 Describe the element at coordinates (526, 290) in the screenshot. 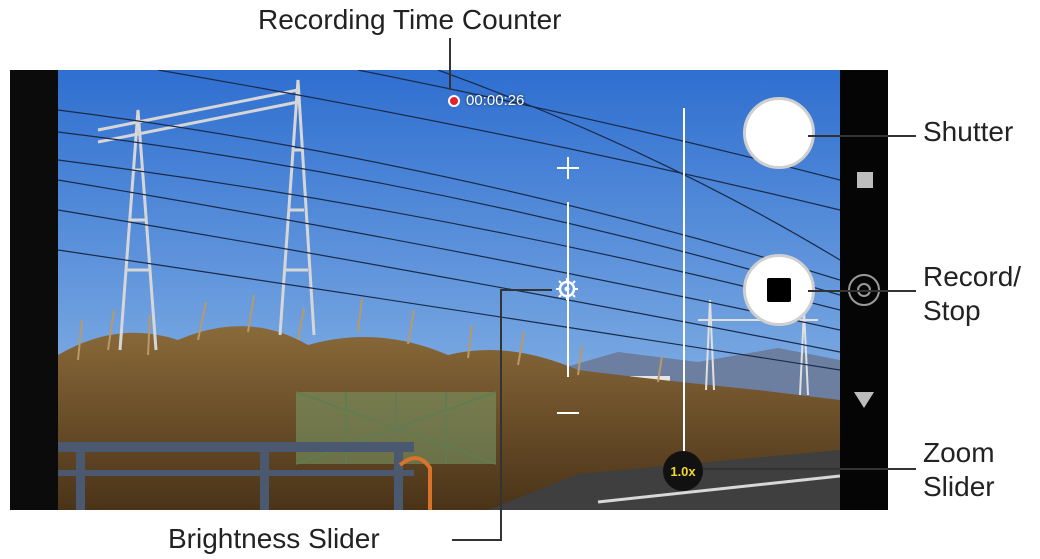

I see `leader-line-brightness-h1` at that location.